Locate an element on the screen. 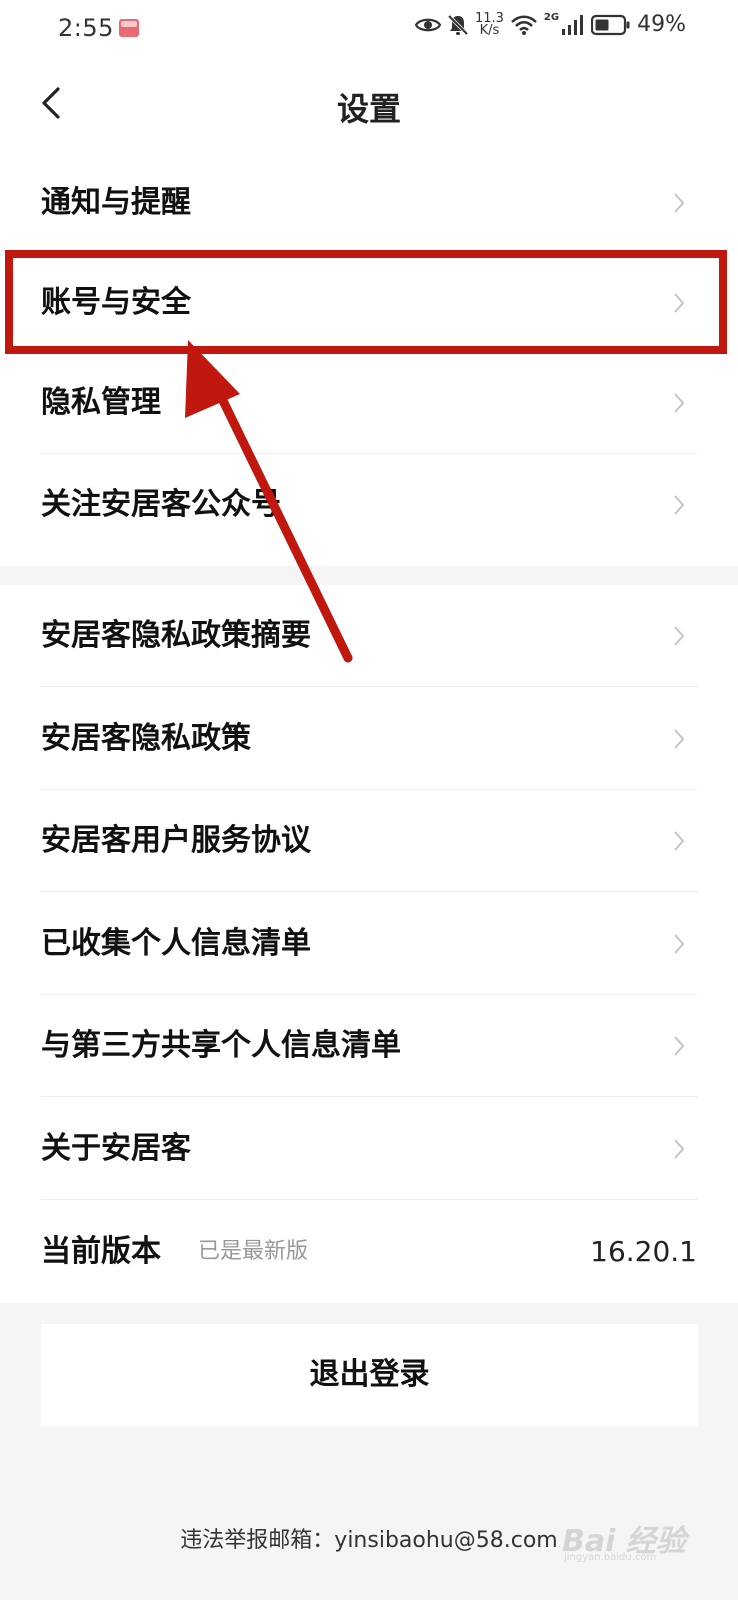 Image resolution: width=738 pixels, height=1600 pixels. settings-item-user-agreement: 安居客用户服务协议 is located at coordinates (369, 841).